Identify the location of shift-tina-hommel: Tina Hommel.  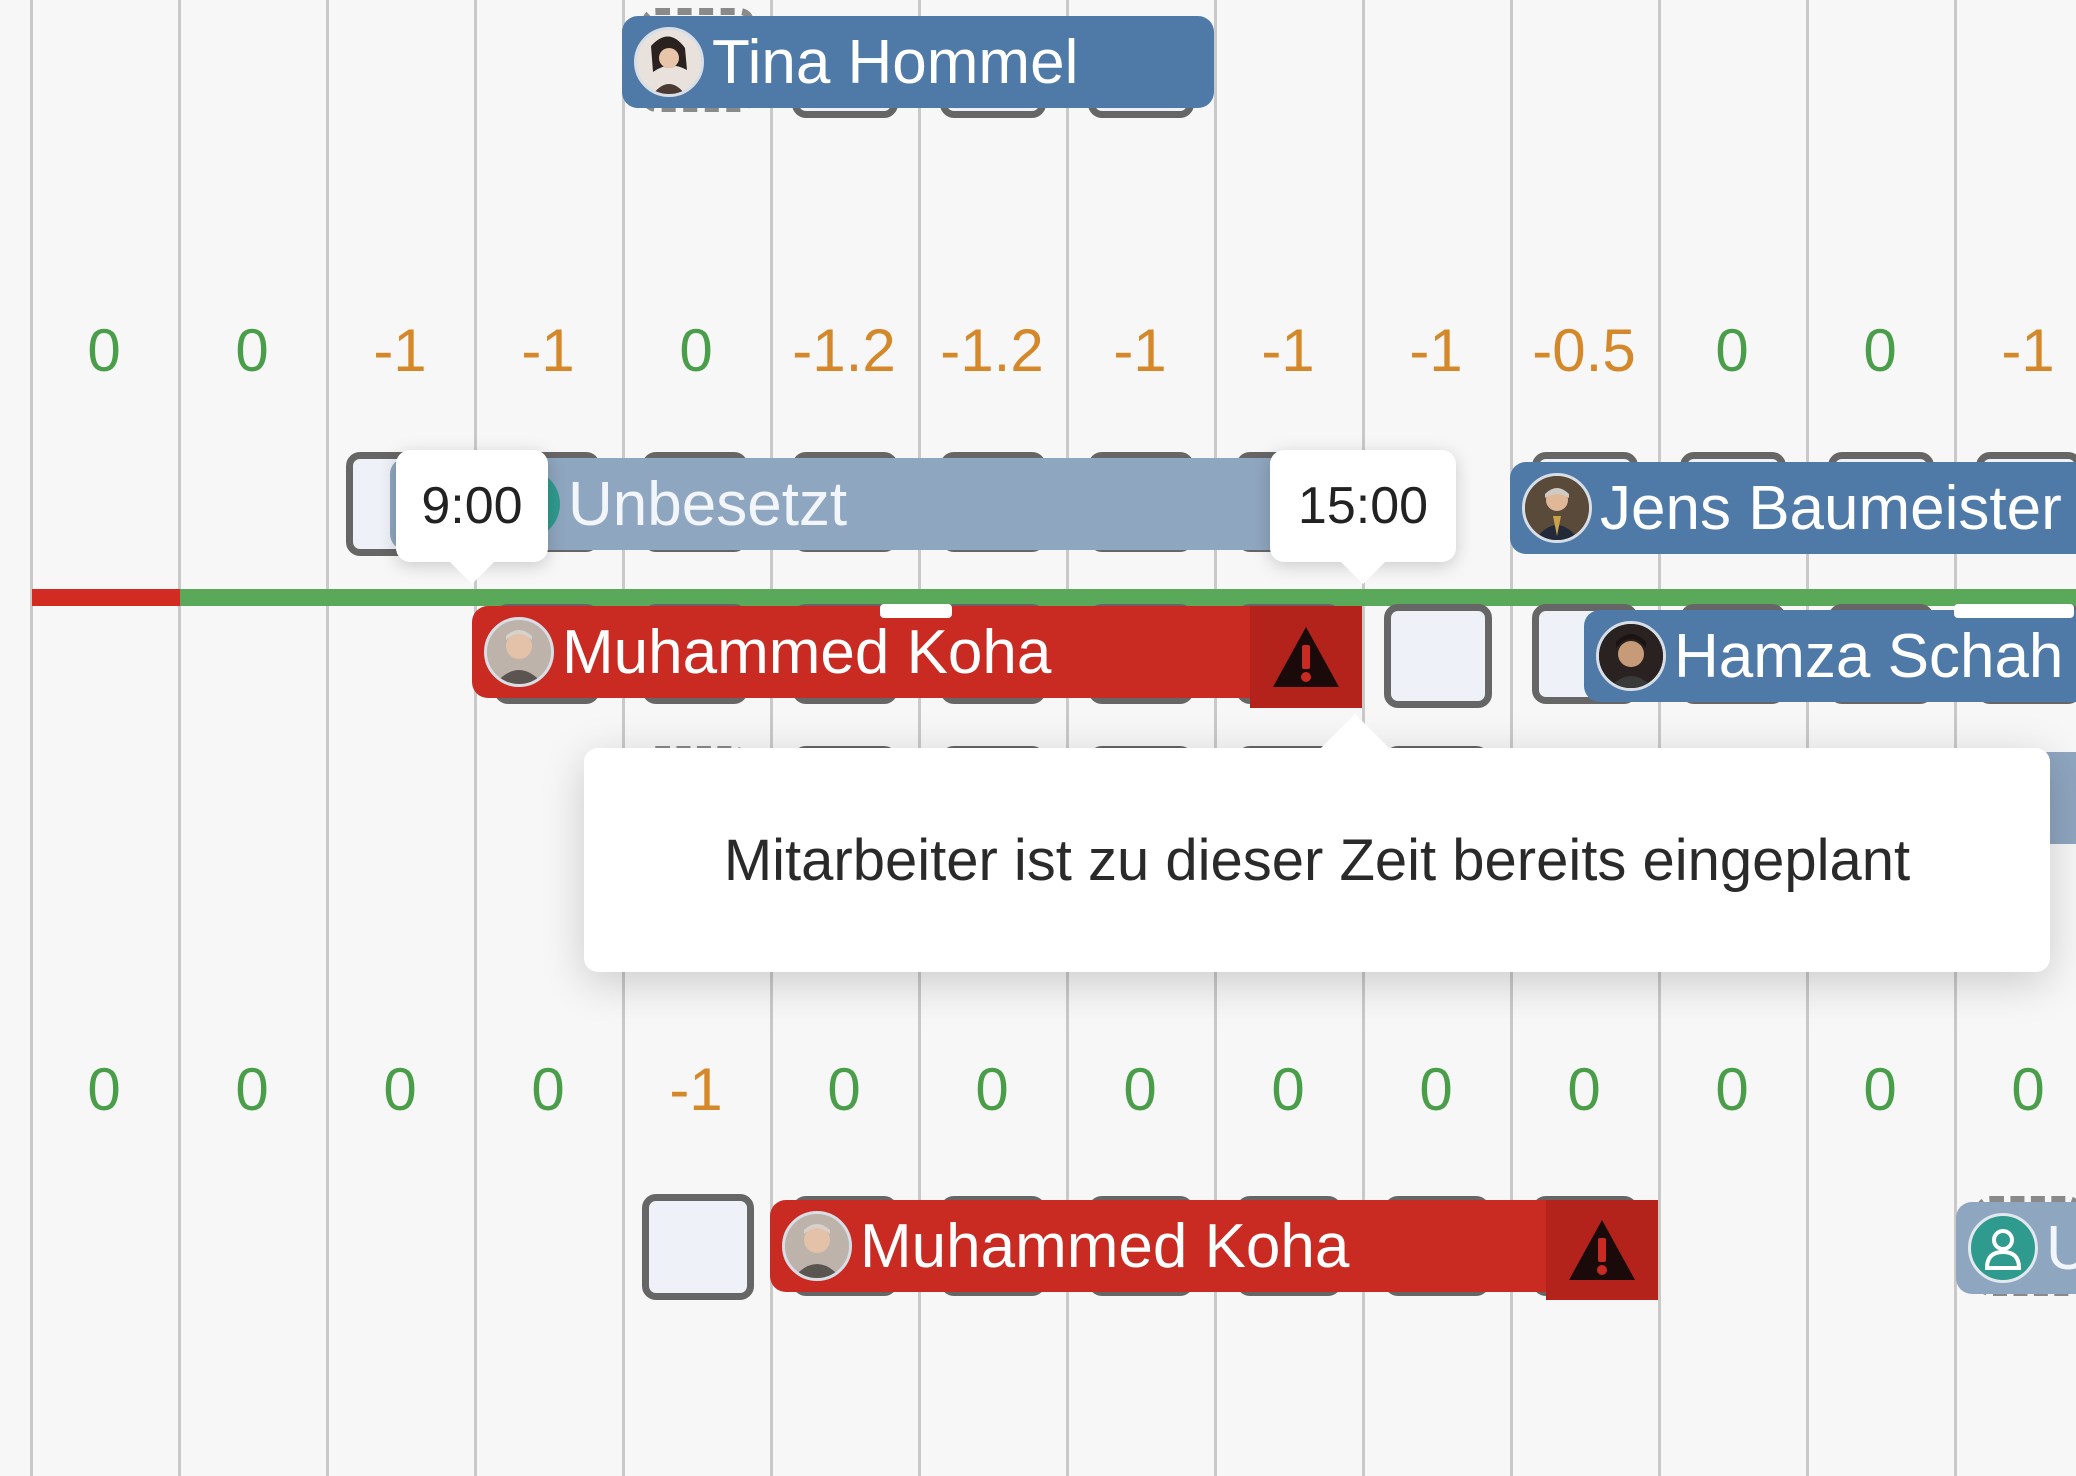
(918, 62).